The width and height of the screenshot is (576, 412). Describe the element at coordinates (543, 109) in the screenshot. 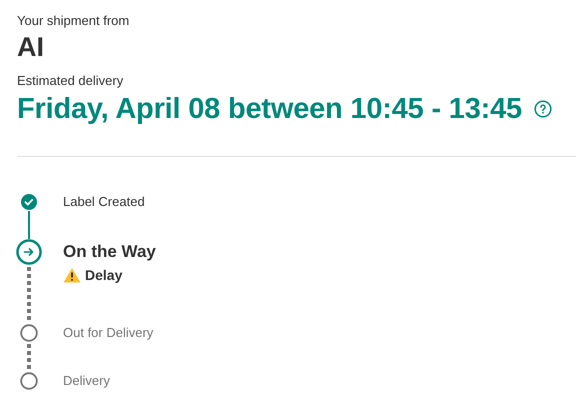

I see `help-icon` at that location.